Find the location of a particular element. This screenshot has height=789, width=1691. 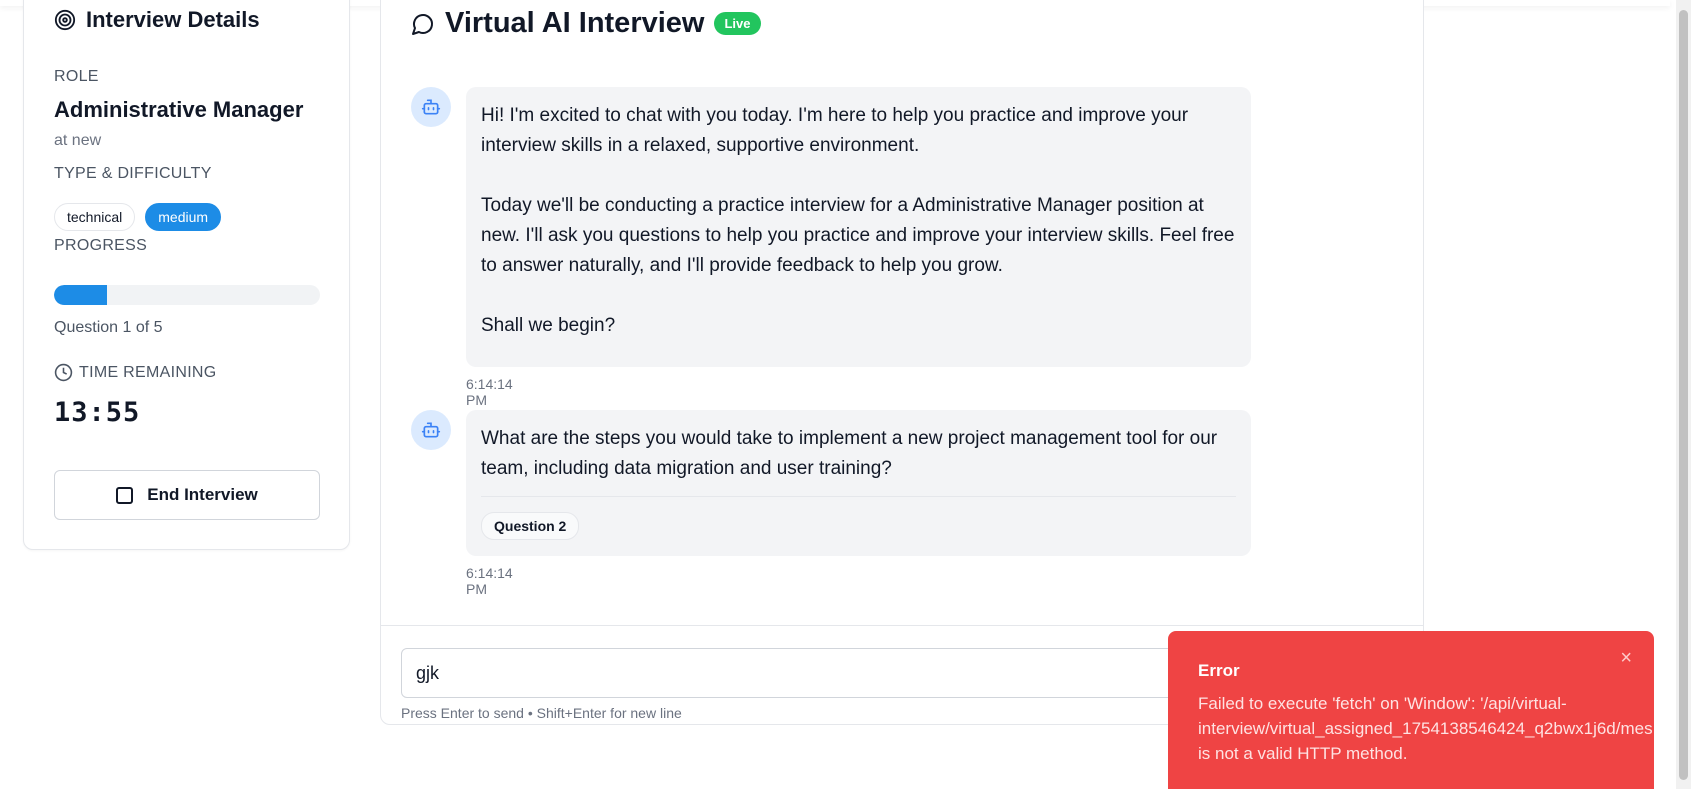

question-count: Question 1 of 5 is located at coordinates (108, 327).